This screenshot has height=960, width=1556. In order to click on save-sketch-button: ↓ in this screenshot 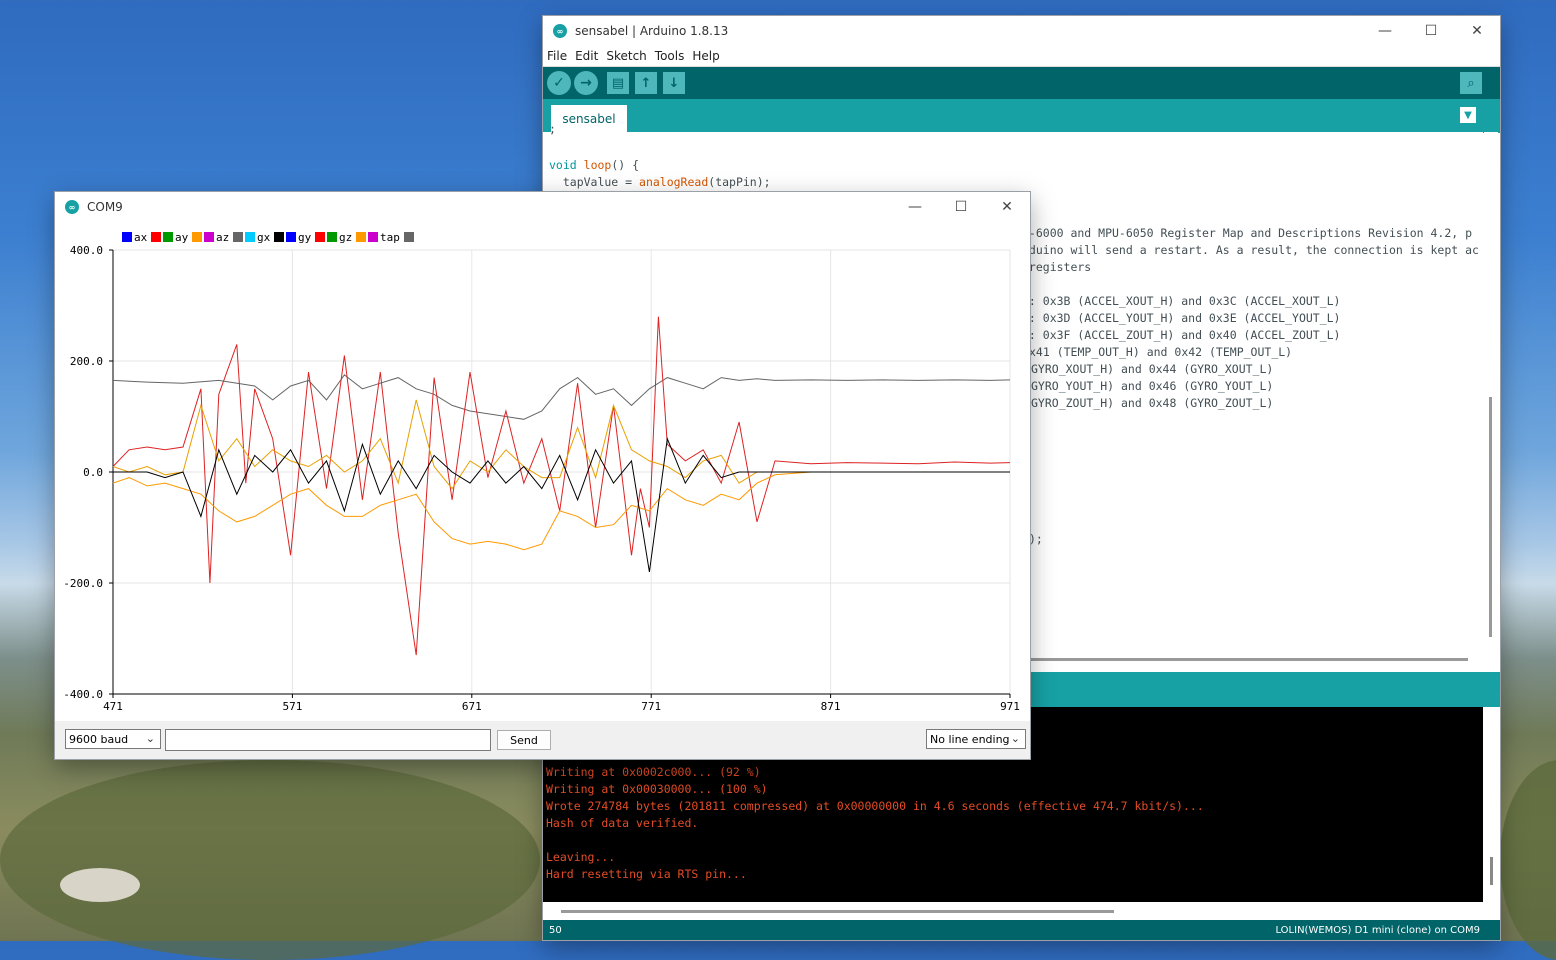, I will do `click(674, 83)`.